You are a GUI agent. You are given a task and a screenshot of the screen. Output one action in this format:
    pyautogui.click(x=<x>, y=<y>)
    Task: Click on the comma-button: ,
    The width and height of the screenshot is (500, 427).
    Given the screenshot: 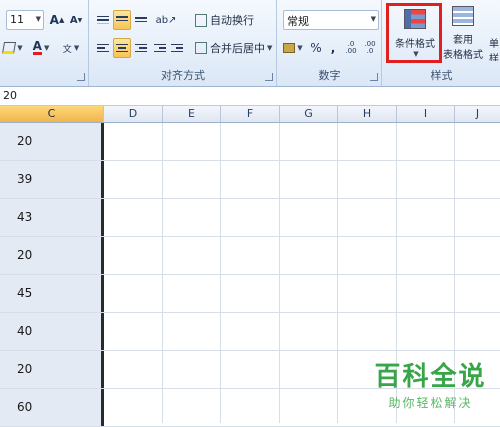 What is the action you would take?
    pyautogui.click(x=333, y=48)
    